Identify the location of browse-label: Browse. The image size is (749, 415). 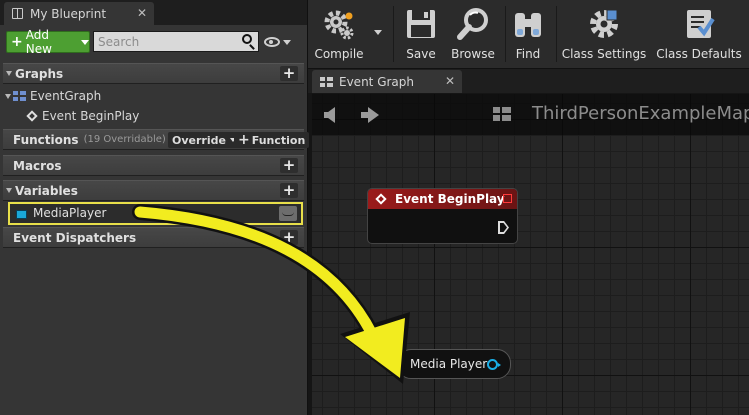
(473, 54).